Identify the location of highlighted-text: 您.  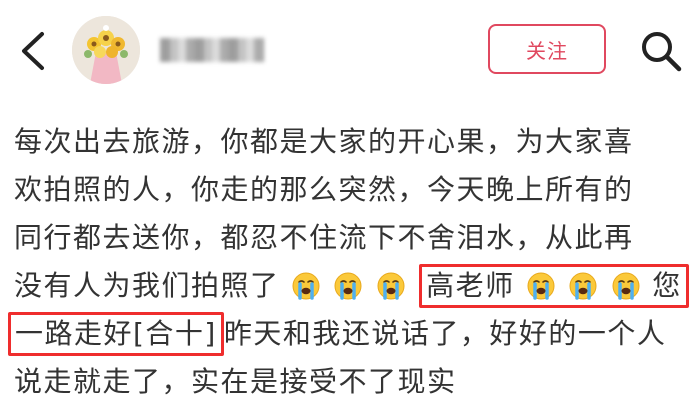
(667, 285).